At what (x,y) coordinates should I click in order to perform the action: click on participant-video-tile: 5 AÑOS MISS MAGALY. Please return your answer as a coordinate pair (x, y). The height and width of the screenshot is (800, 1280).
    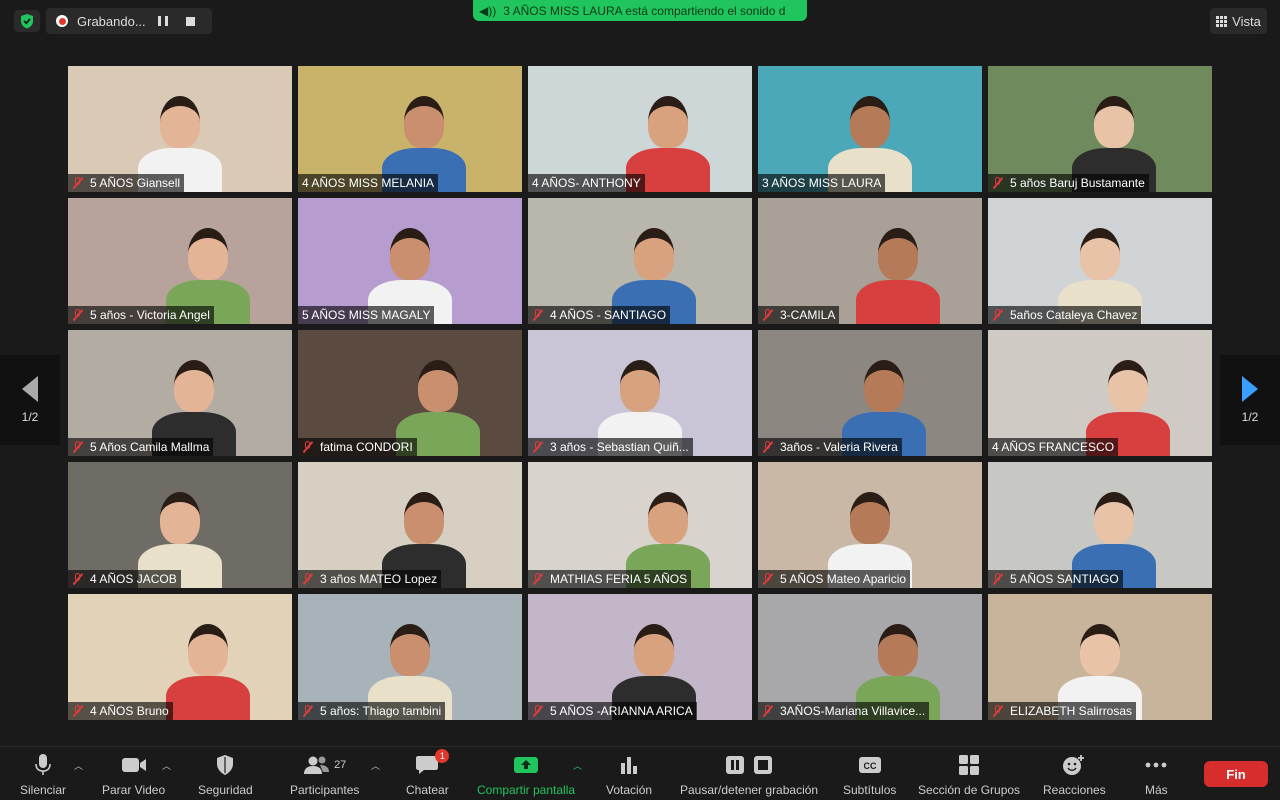
    Looking at the image, I should click on (410, 261).